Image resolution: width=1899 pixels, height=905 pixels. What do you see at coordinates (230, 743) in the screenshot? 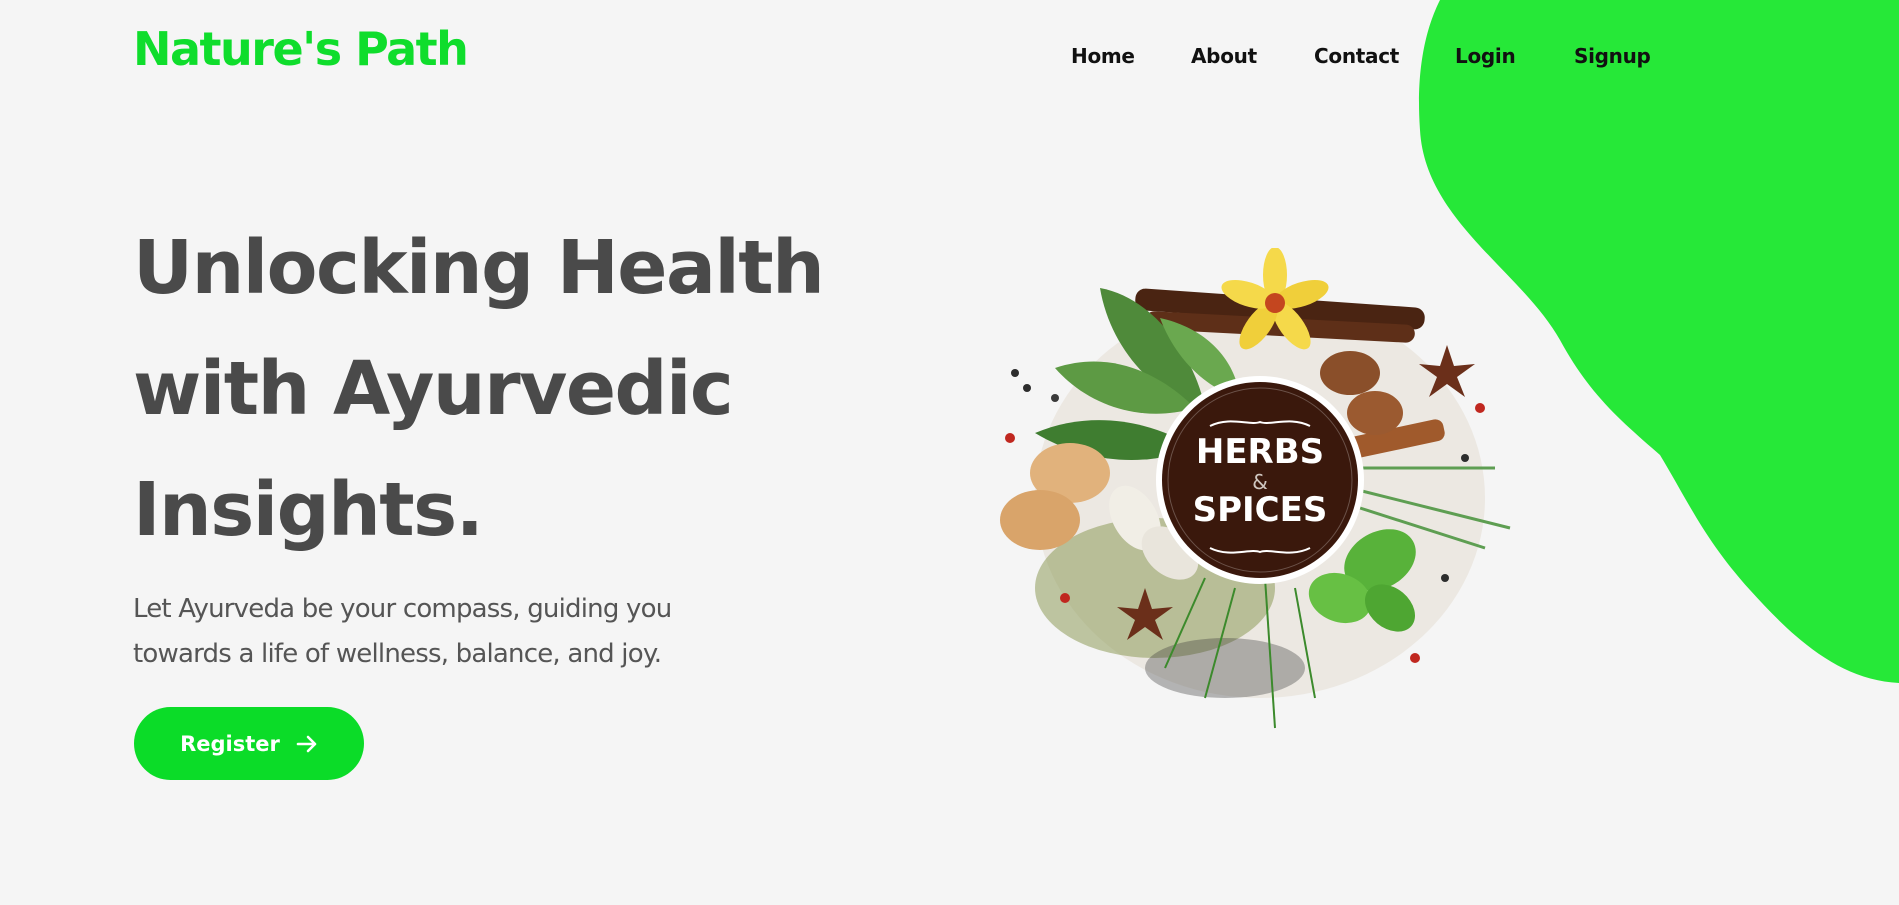
I see `register-button-label: Register` at bounding box center [230, 743].